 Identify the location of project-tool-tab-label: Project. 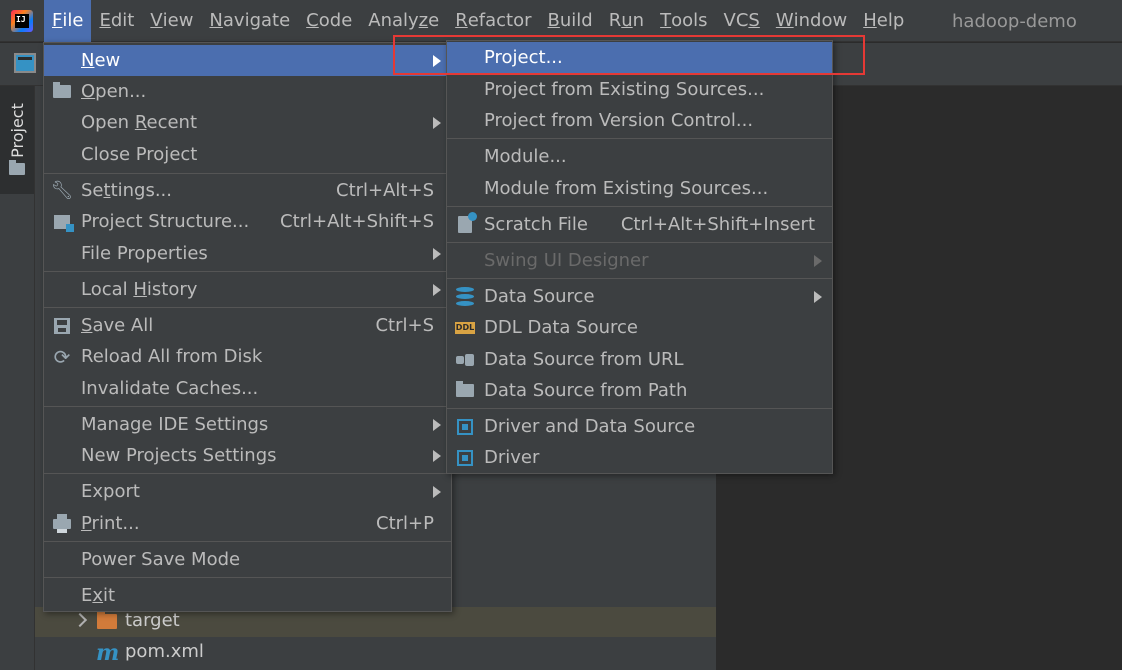
(17, 130).